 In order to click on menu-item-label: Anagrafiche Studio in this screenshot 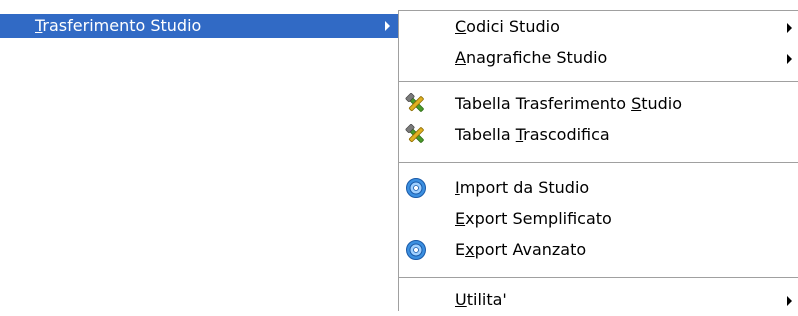, I will do `click(531, 57)`.